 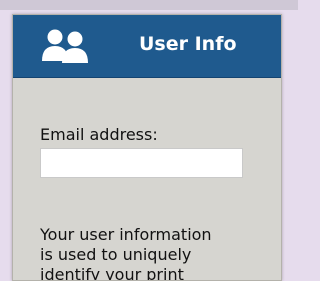 What do you see at coordinates (149, 5) in the screenshot?
I see `top-strip` at bounding box center [149, 5].